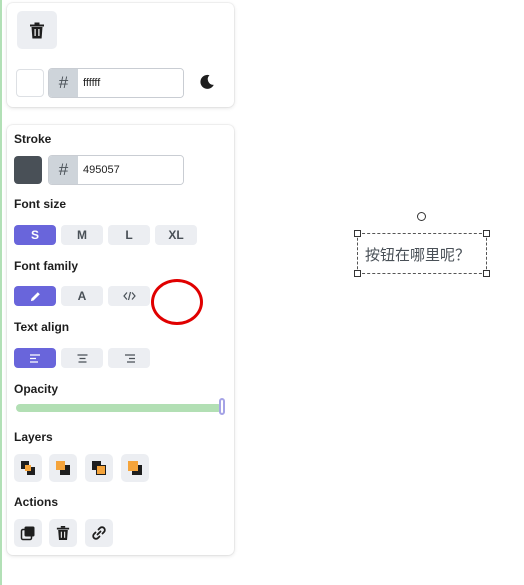 This screenshot has height=585, width=524. I want to click on bring-forward-button, so click(99, 468).